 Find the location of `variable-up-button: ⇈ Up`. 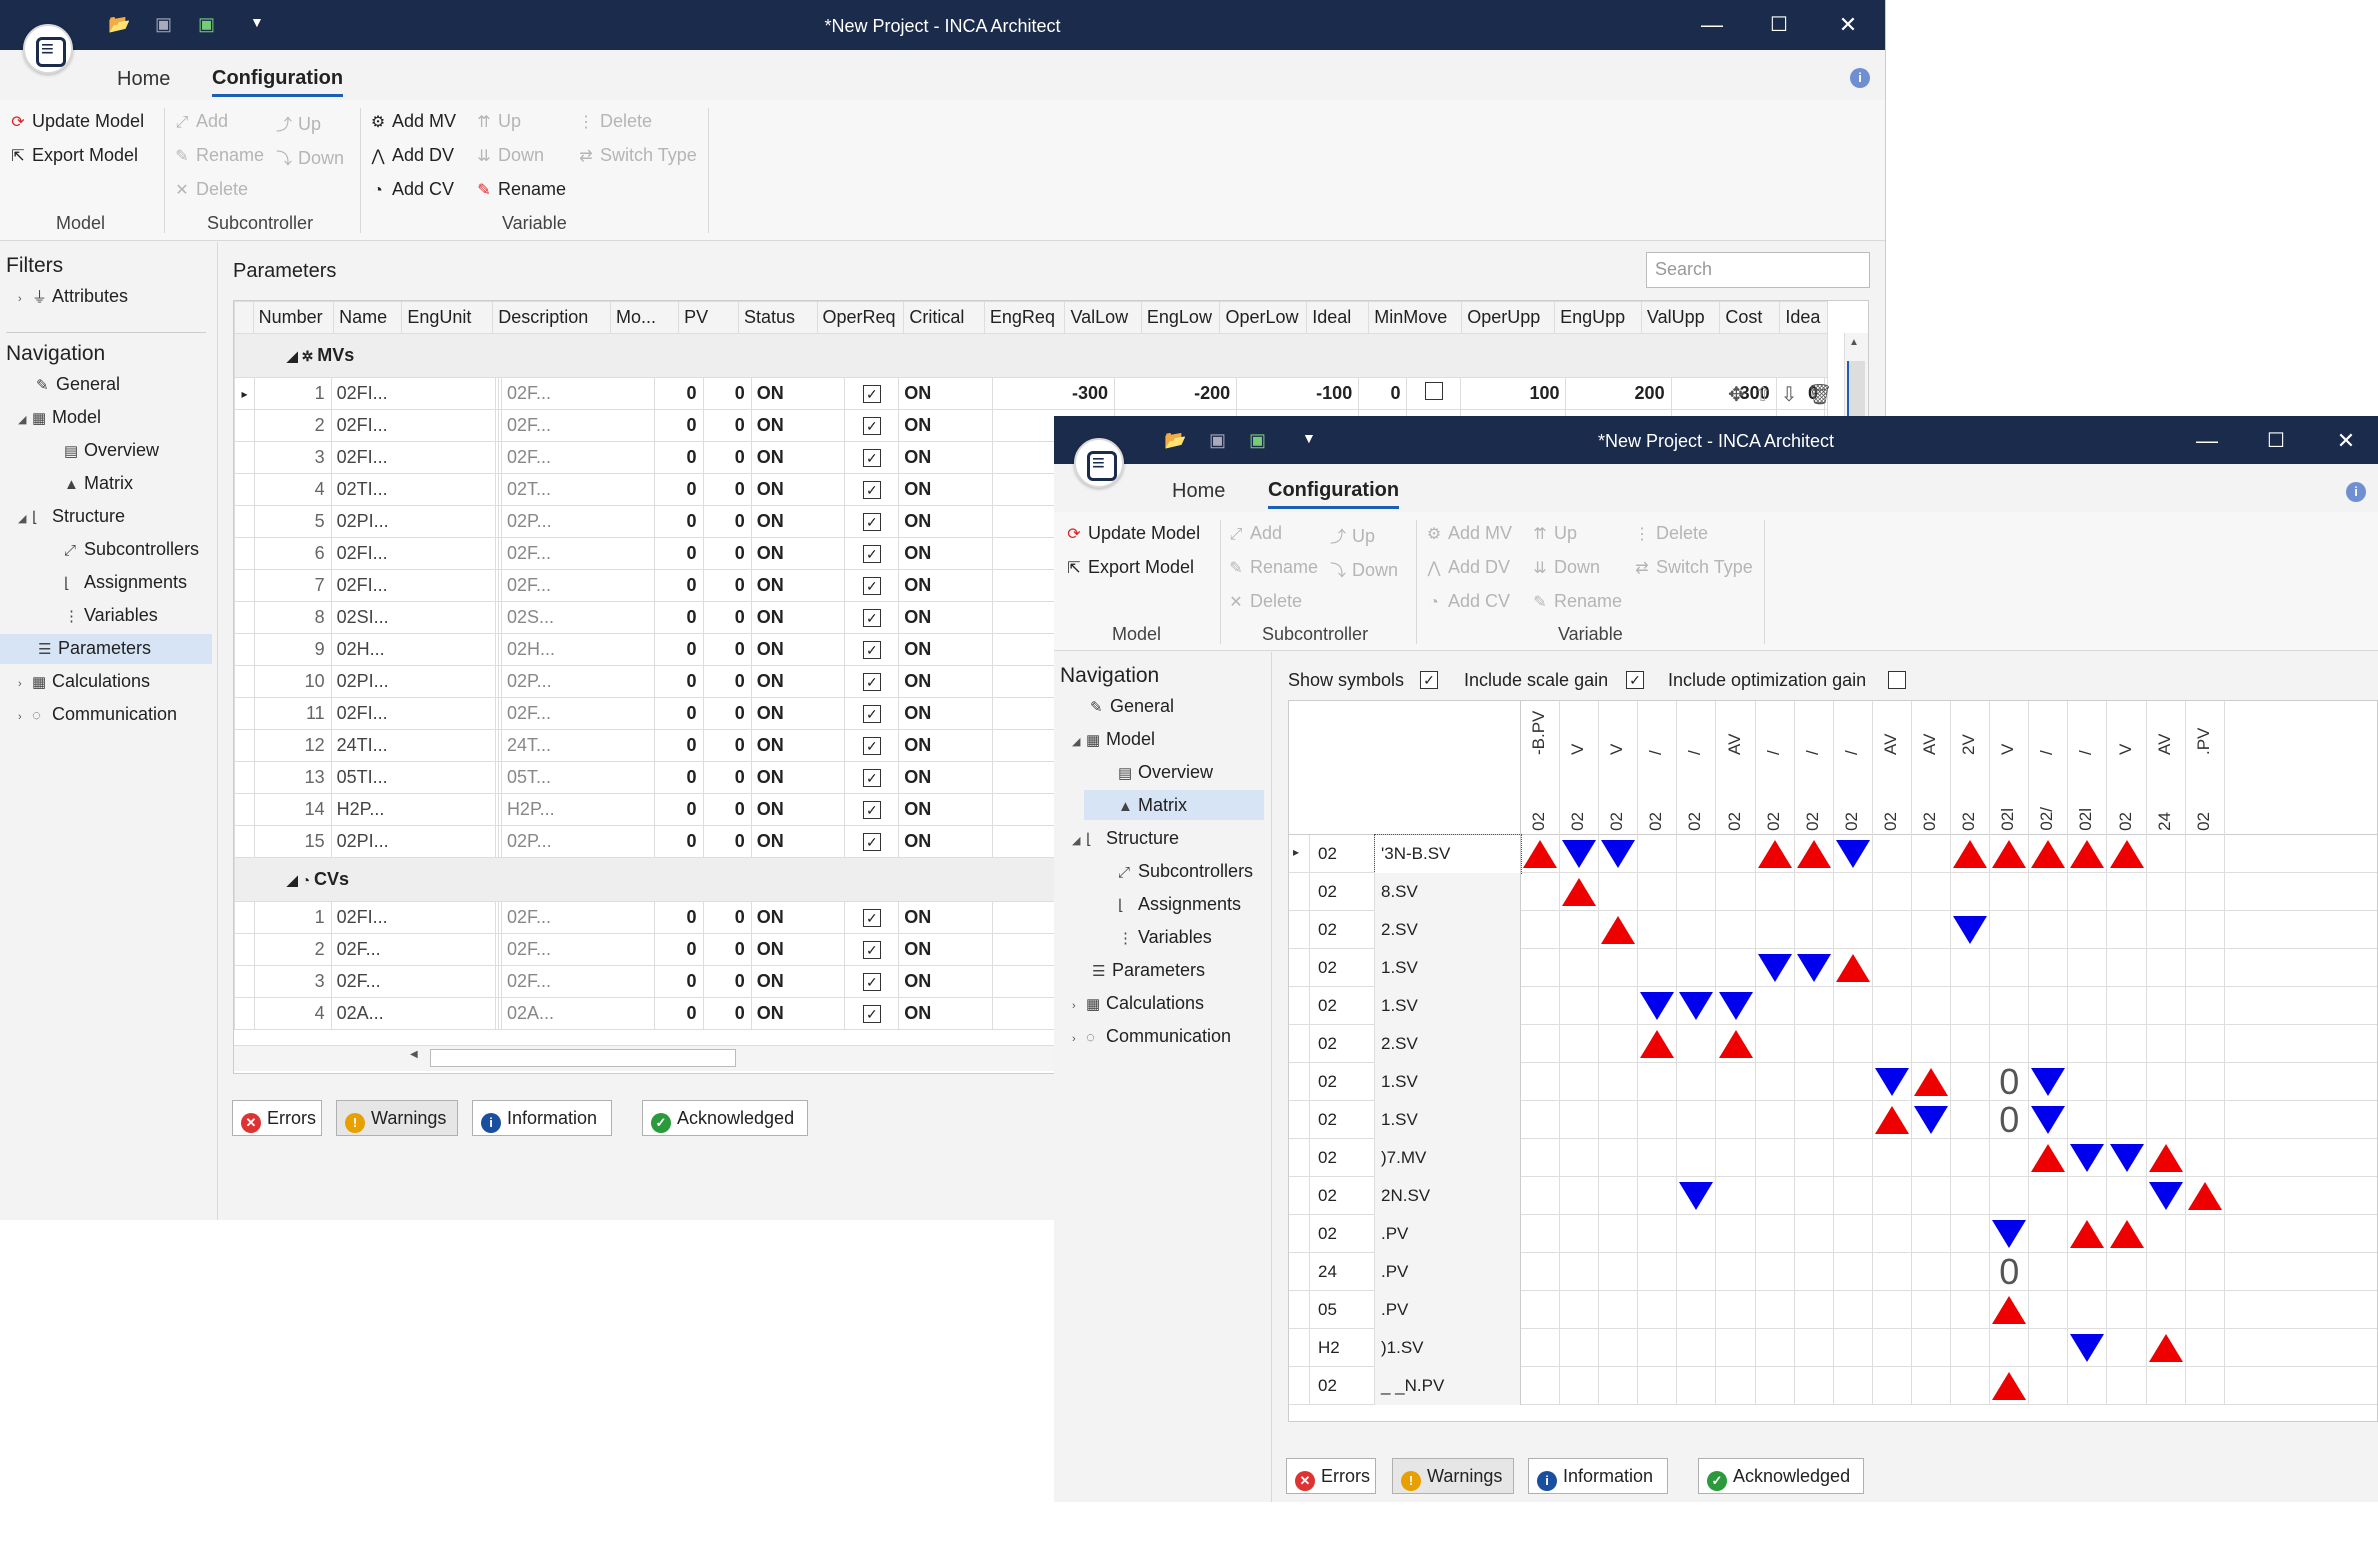

variable-up-button: ⇈ Up is located at coordinates (1553, 533).